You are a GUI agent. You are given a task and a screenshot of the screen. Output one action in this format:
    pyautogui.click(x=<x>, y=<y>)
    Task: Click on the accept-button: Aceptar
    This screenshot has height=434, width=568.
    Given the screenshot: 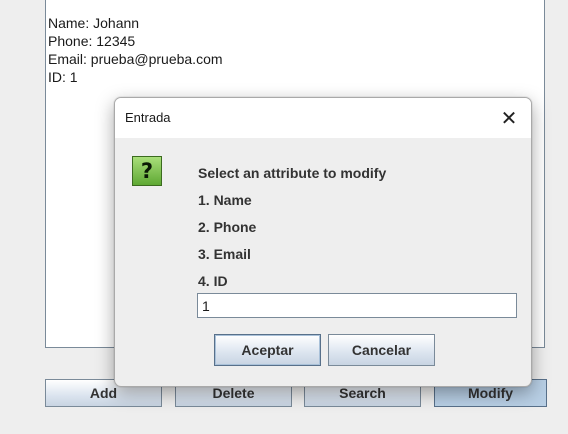 What is the action you would take?
    pyautogui.click(x=267, y=350)
    